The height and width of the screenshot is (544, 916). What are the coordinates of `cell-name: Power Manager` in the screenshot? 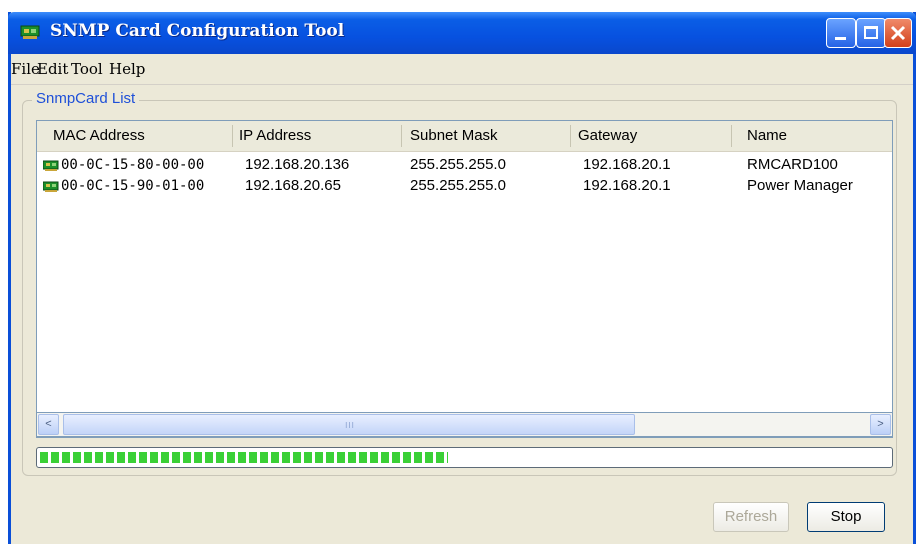 It's located at (800, 185).